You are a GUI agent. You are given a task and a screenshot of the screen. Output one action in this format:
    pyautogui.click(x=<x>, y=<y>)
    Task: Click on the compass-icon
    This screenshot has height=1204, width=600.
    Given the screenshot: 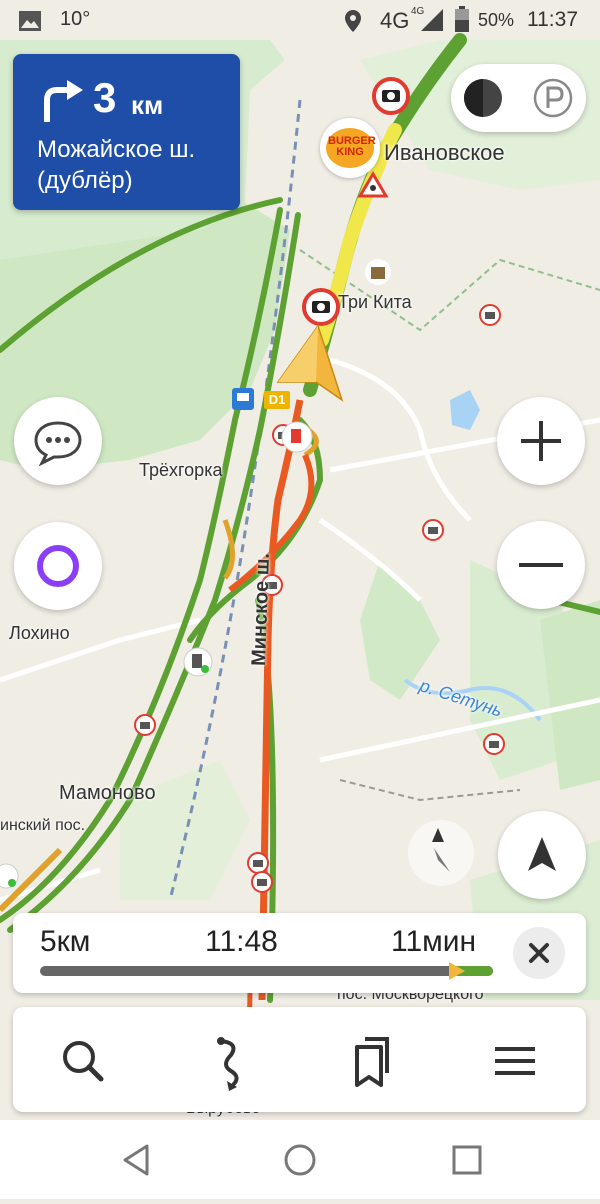 What is the action you would take?
    pyautogui.click(x=441, y=850)
    